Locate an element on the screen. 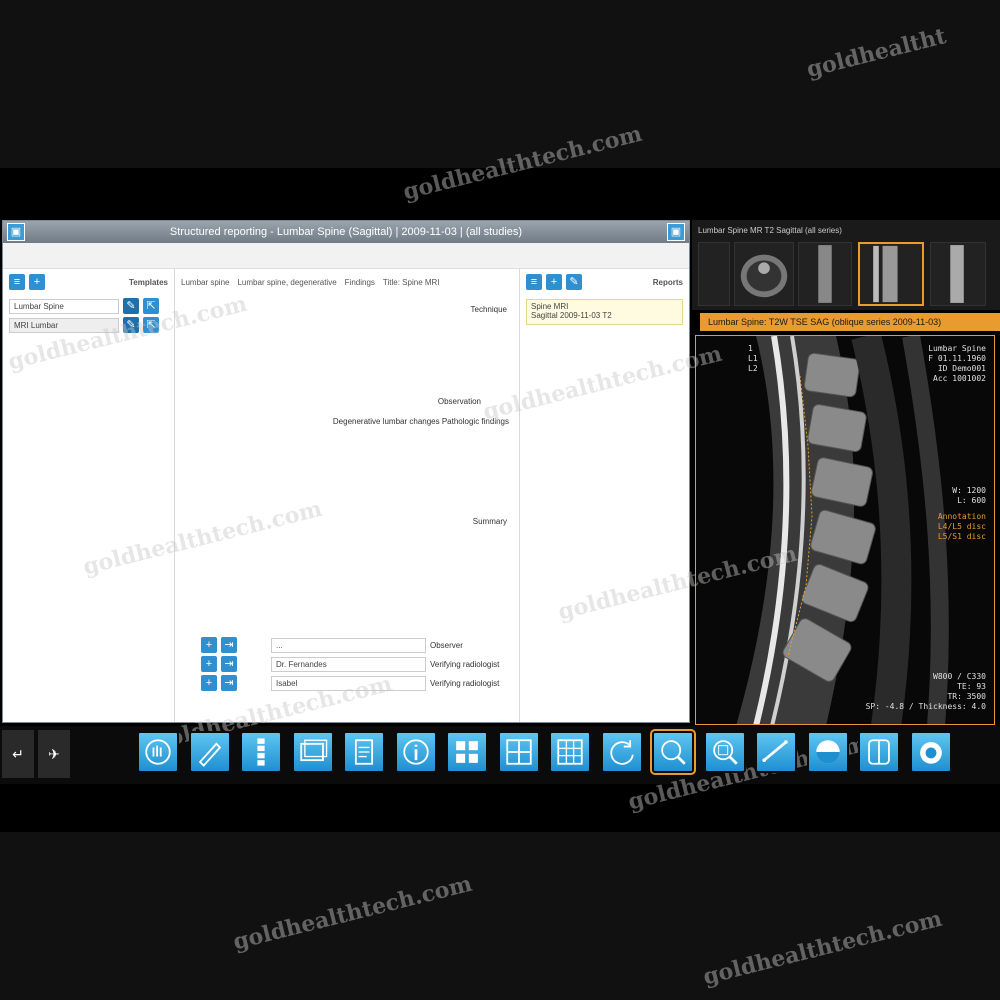 This screenshot has height=1000, width=1000. spine-icon is located at coordinates (261, 752).